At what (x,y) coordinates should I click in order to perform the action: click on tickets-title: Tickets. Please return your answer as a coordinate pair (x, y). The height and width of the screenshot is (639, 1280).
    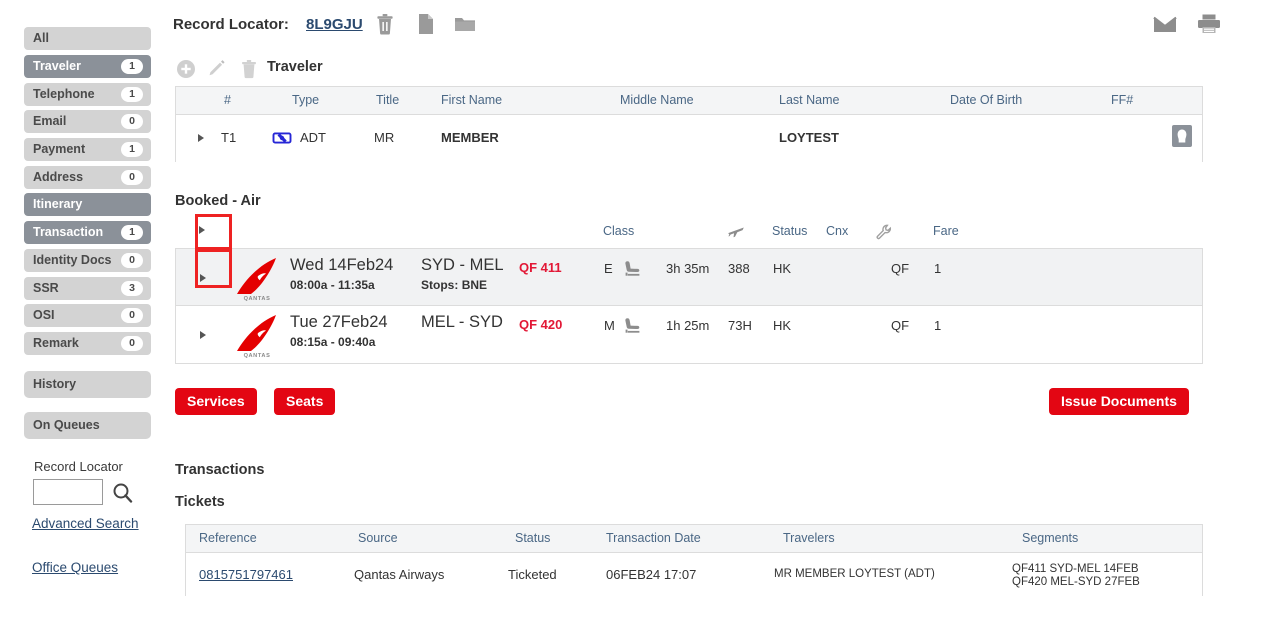
    Looking at the image, I should click on (200, 502).